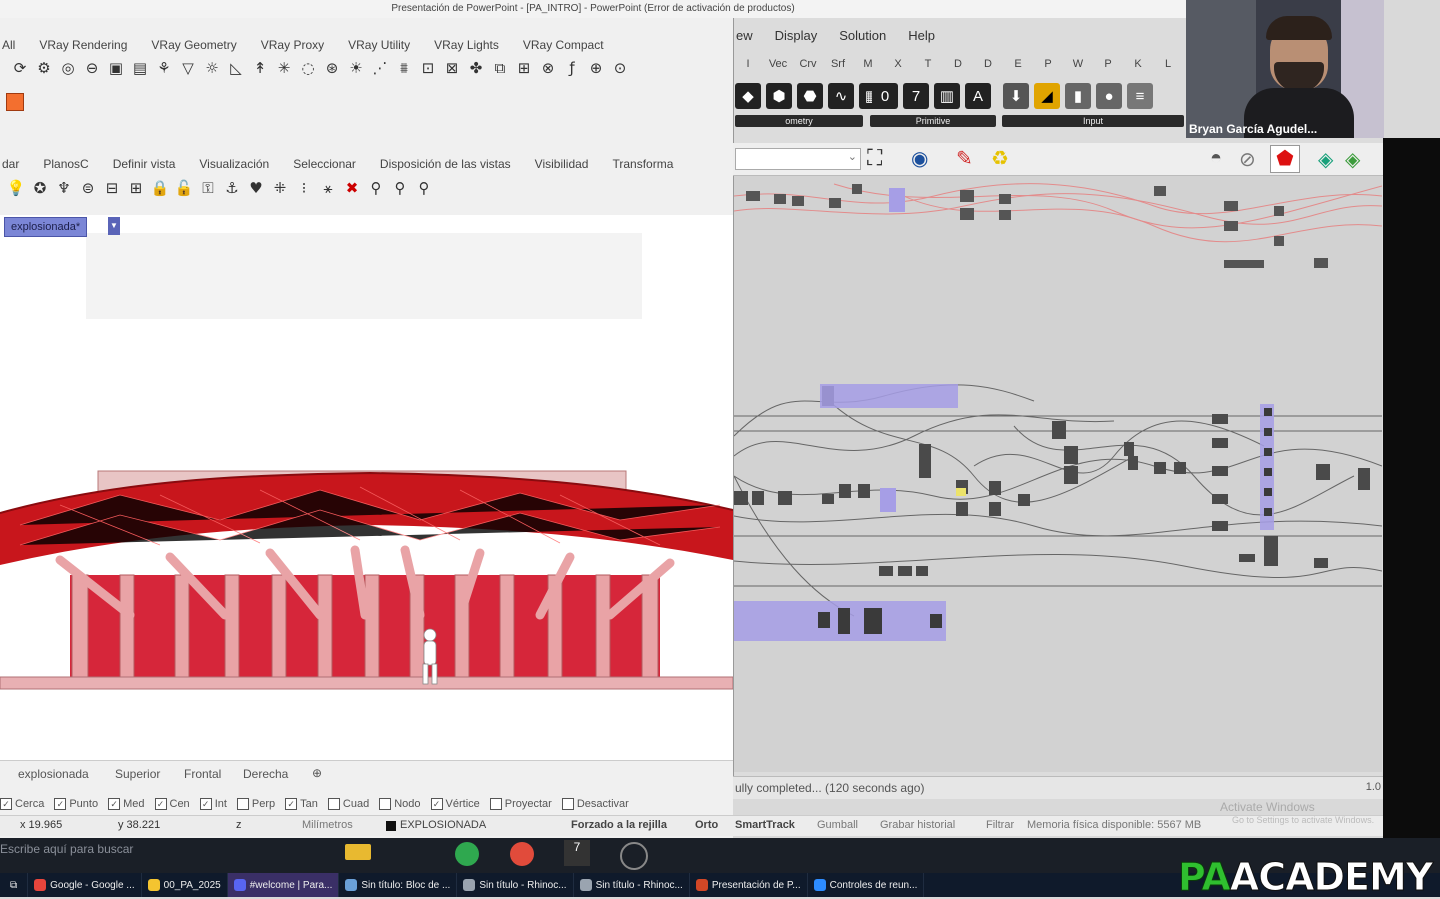 The height and width of the screenshot is (899, 1440). What do you see at coordinates (46, 227) in the screenshot?
I see `viewport-title: explosionada*` at bounding box center [46, 227].